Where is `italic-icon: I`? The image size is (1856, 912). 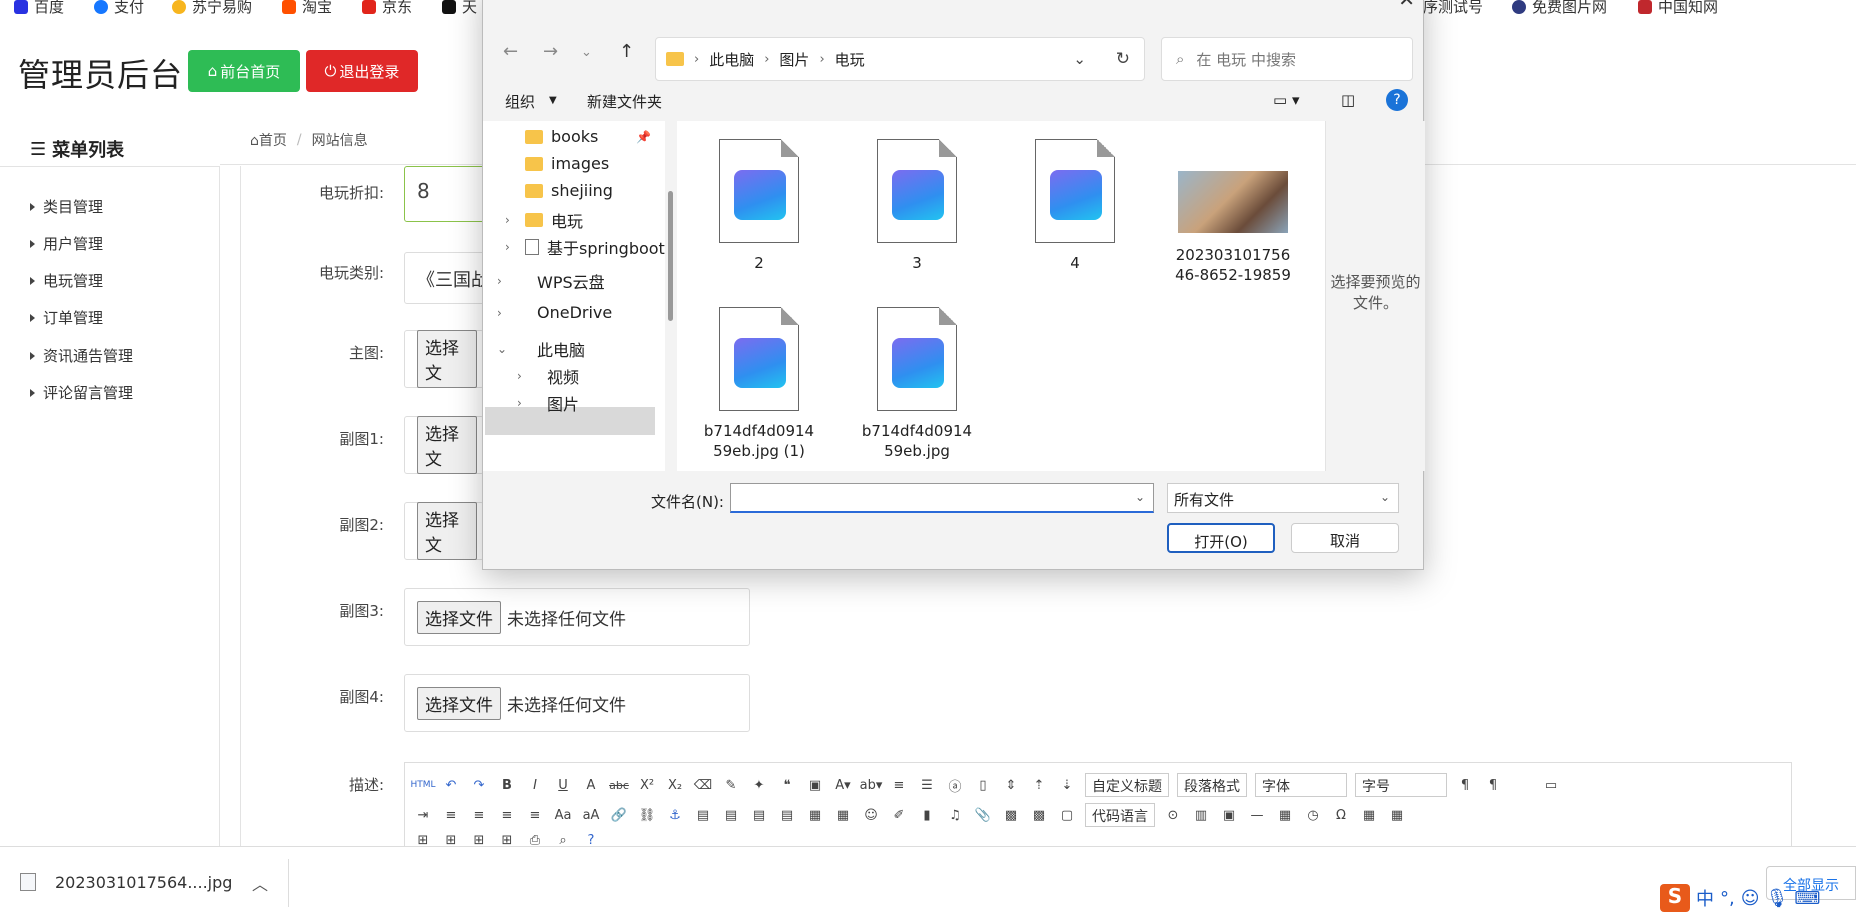
italic-icon: I is located at coordinates (535, 785).